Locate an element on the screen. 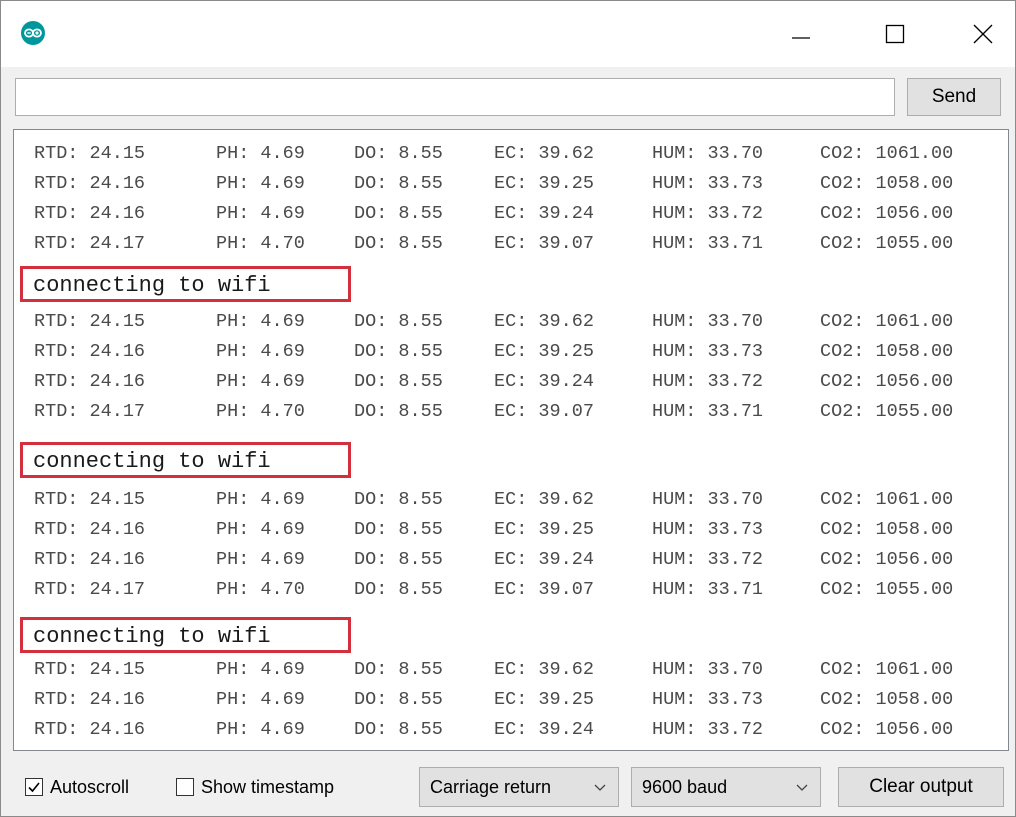 The height and width of the screenshot is (817, 1016). minimize-button is located at coordinates (801, 34).